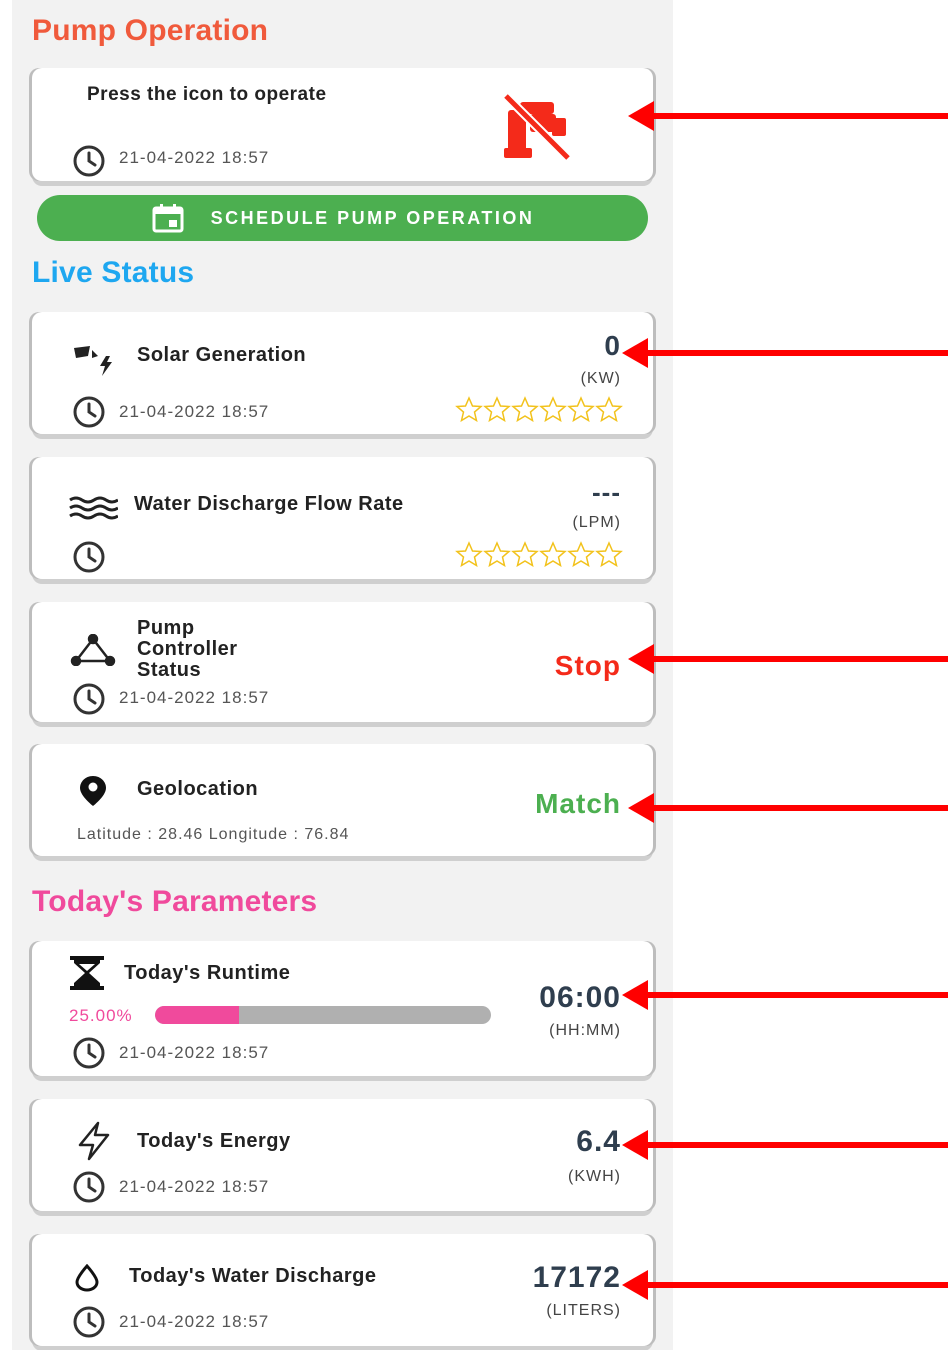  What do you see at coordinates (87, 973) in the screenshot?
I see `hourglass-icon` at bounding box center [87, 973].